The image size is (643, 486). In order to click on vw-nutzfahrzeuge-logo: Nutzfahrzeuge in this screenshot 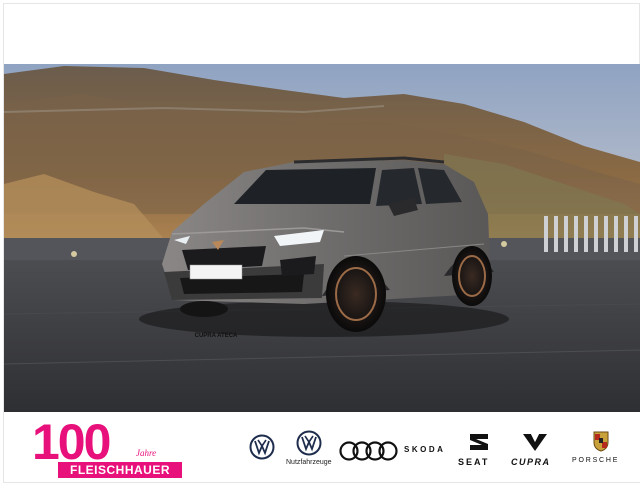, I will do `click(309, 450)`.